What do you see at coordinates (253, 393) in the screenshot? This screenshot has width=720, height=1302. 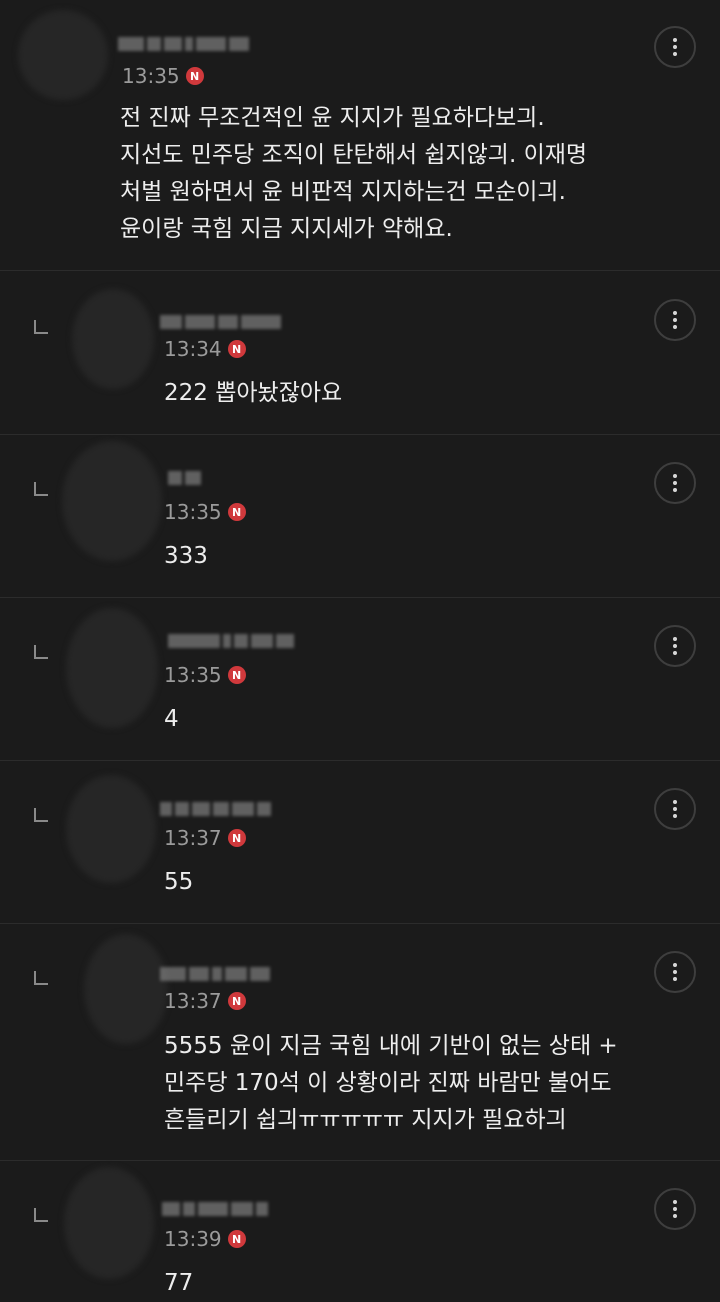 I see `comment-text: 222 뽑아놨잖아요` at bounding box center [253, 393].